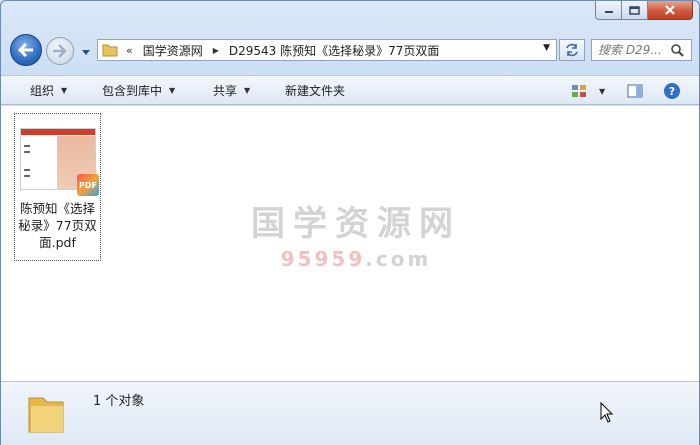 This screenshot has height=445, width=700. I want to click on caption-buttons, so click(644, 10).